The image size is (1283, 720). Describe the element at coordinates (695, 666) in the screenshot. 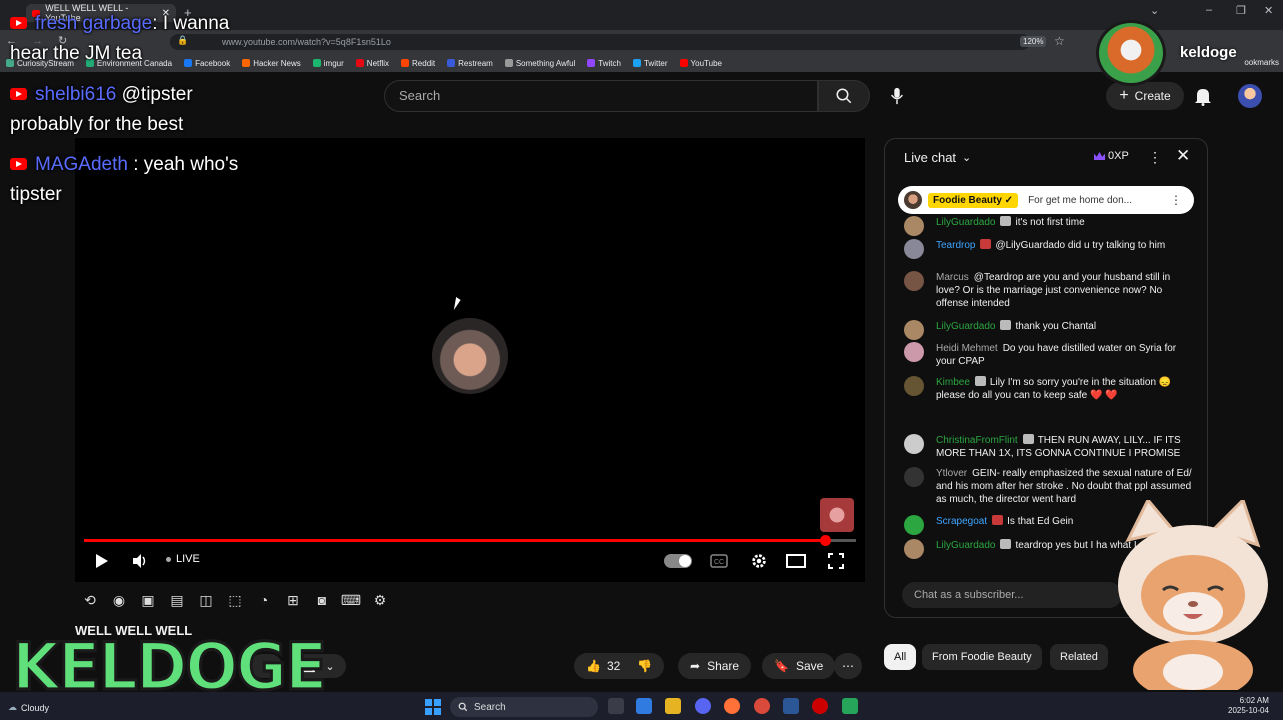

I see `share-icon: ➦` at that location.